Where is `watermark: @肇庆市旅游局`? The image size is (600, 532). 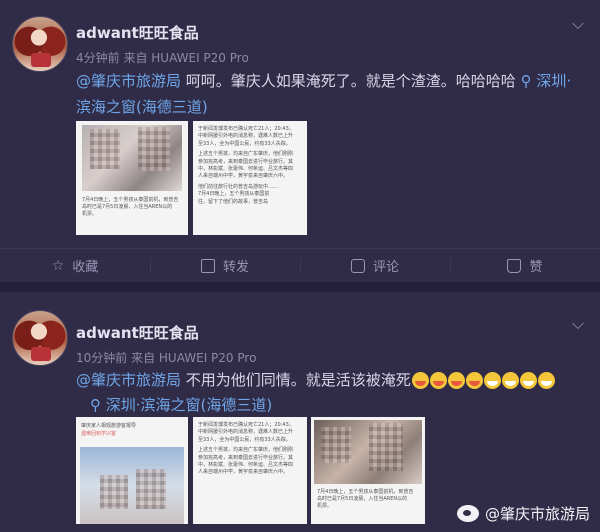 watermark: @肇庆市旅游局 is located at coordinates (523, 513).